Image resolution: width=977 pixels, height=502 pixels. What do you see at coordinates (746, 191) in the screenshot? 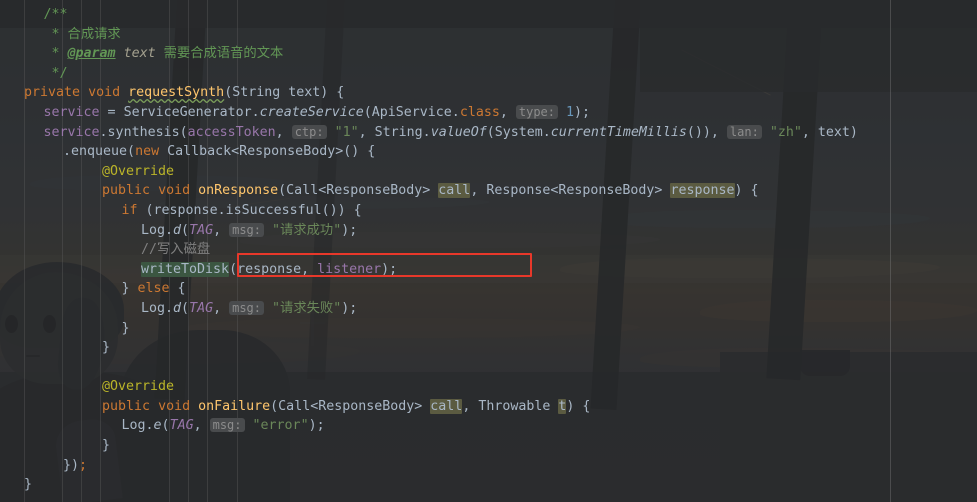
I see `code-token: ) {` at bounding box center [746, 191].